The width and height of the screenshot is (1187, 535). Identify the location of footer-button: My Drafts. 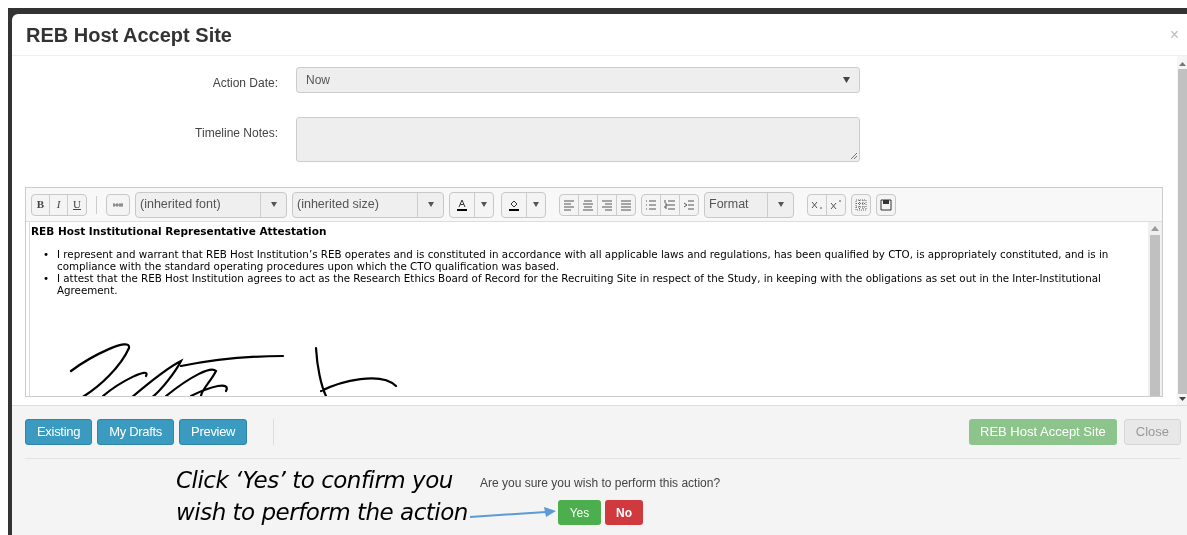
(136, 432).